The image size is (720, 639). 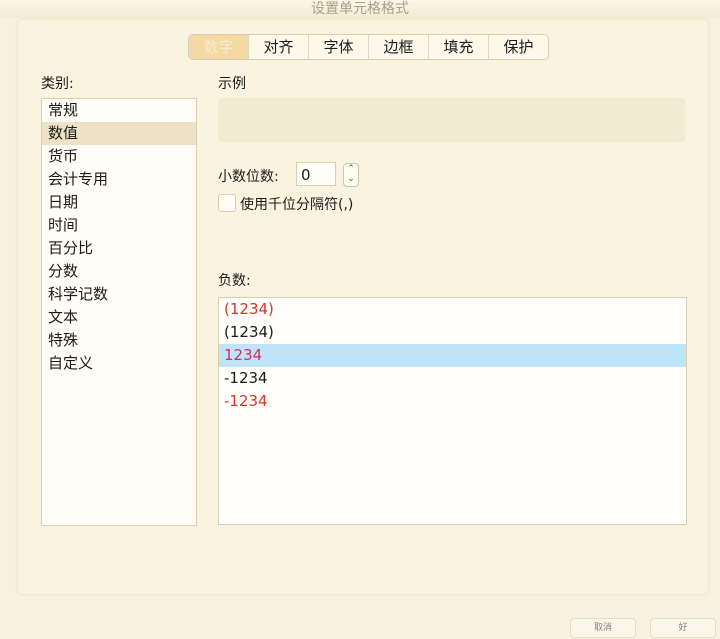 I want to click on category-item-date: 日期, so click(x=119, y=202).